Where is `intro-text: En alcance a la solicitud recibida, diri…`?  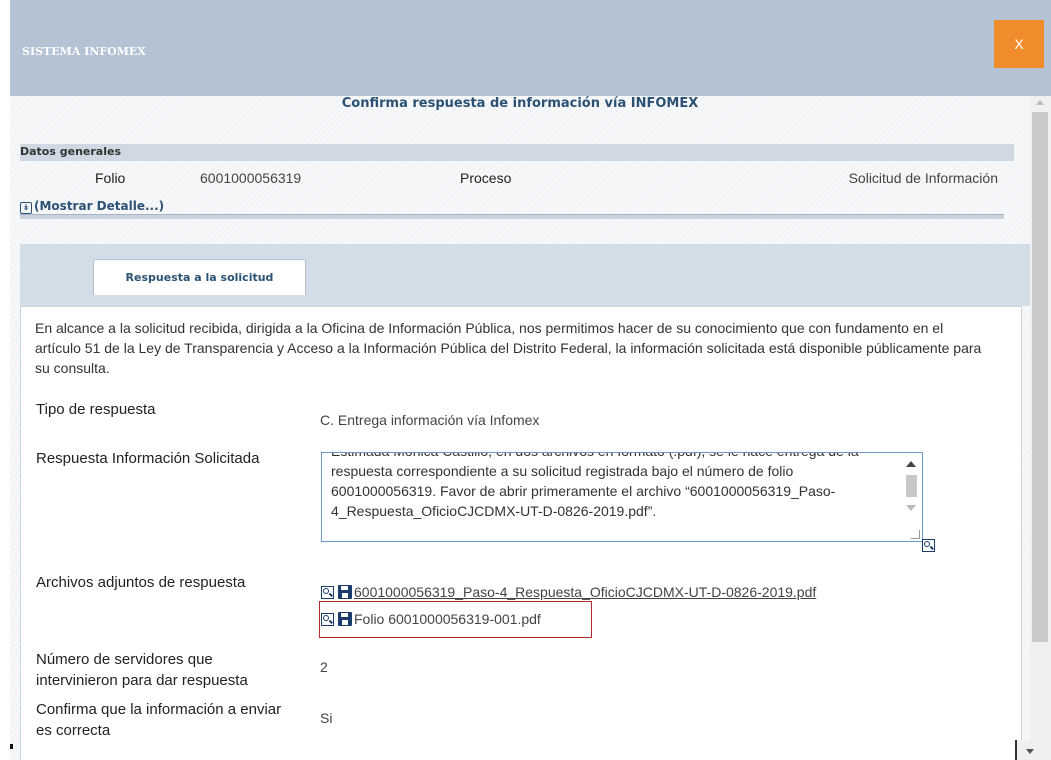
intro-text: En alcance a la solicitud recibida, diri… is located at coordinates (508, 348).